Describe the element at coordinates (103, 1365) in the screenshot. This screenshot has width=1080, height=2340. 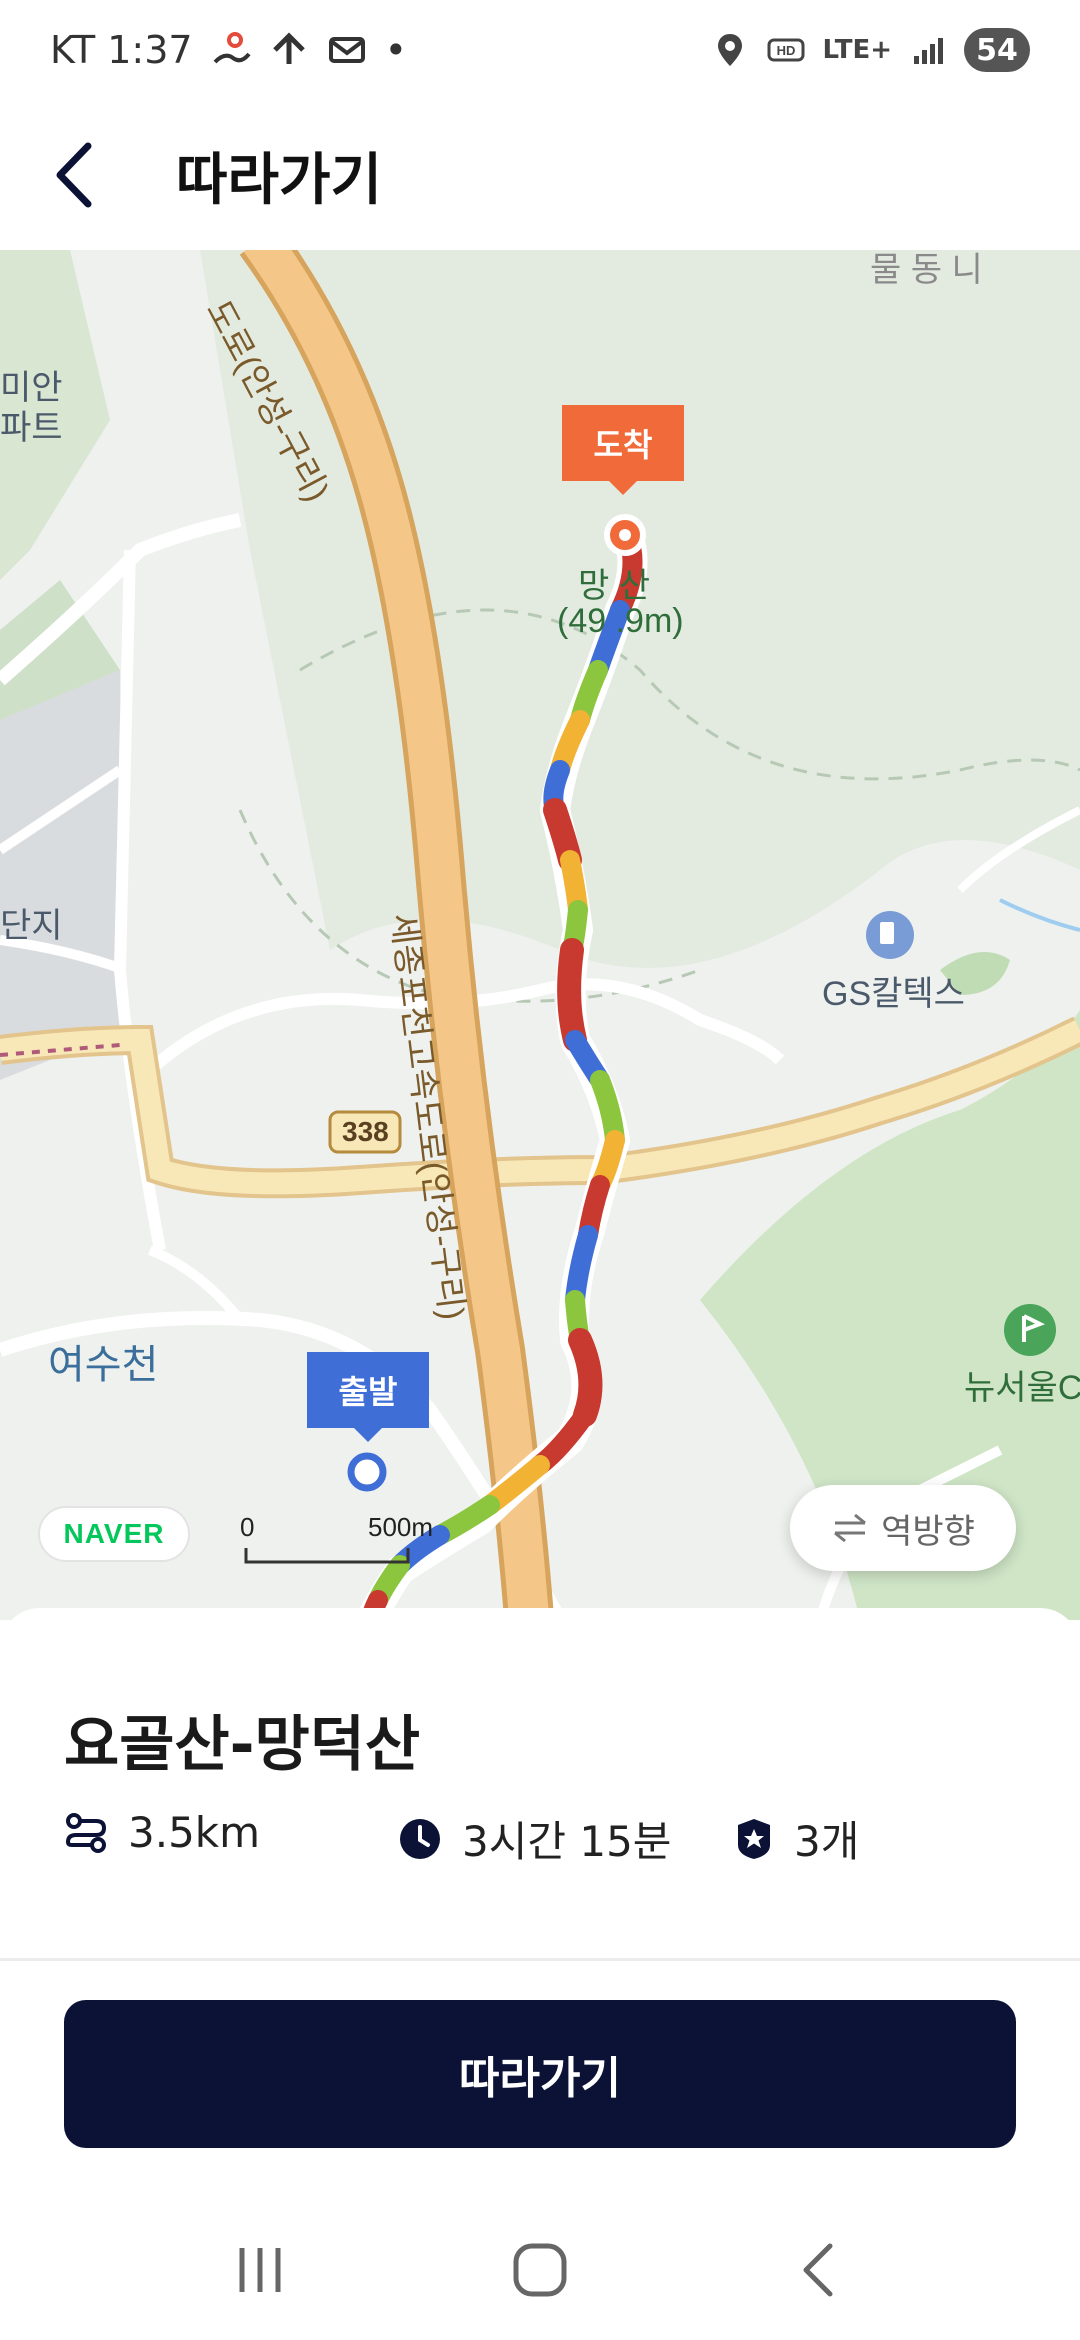
I see `stream-label: 여수천` at that location.